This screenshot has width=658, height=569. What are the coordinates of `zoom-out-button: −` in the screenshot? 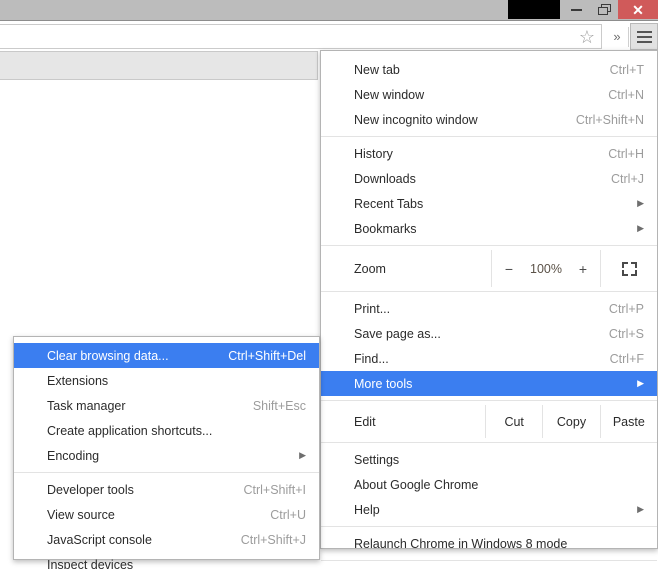 It's located at (509, 269).